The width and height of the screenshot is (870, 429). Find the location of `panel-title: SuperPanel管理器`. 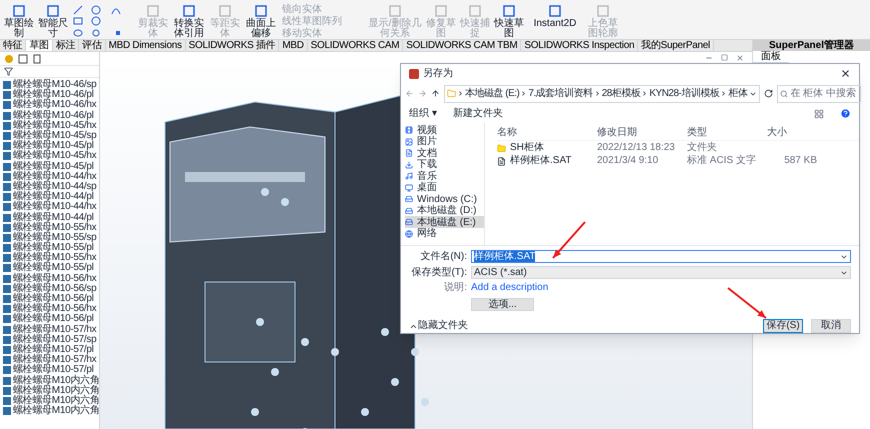

panel-title: SuperPanel管理器 is located at coordinates (812, 45).